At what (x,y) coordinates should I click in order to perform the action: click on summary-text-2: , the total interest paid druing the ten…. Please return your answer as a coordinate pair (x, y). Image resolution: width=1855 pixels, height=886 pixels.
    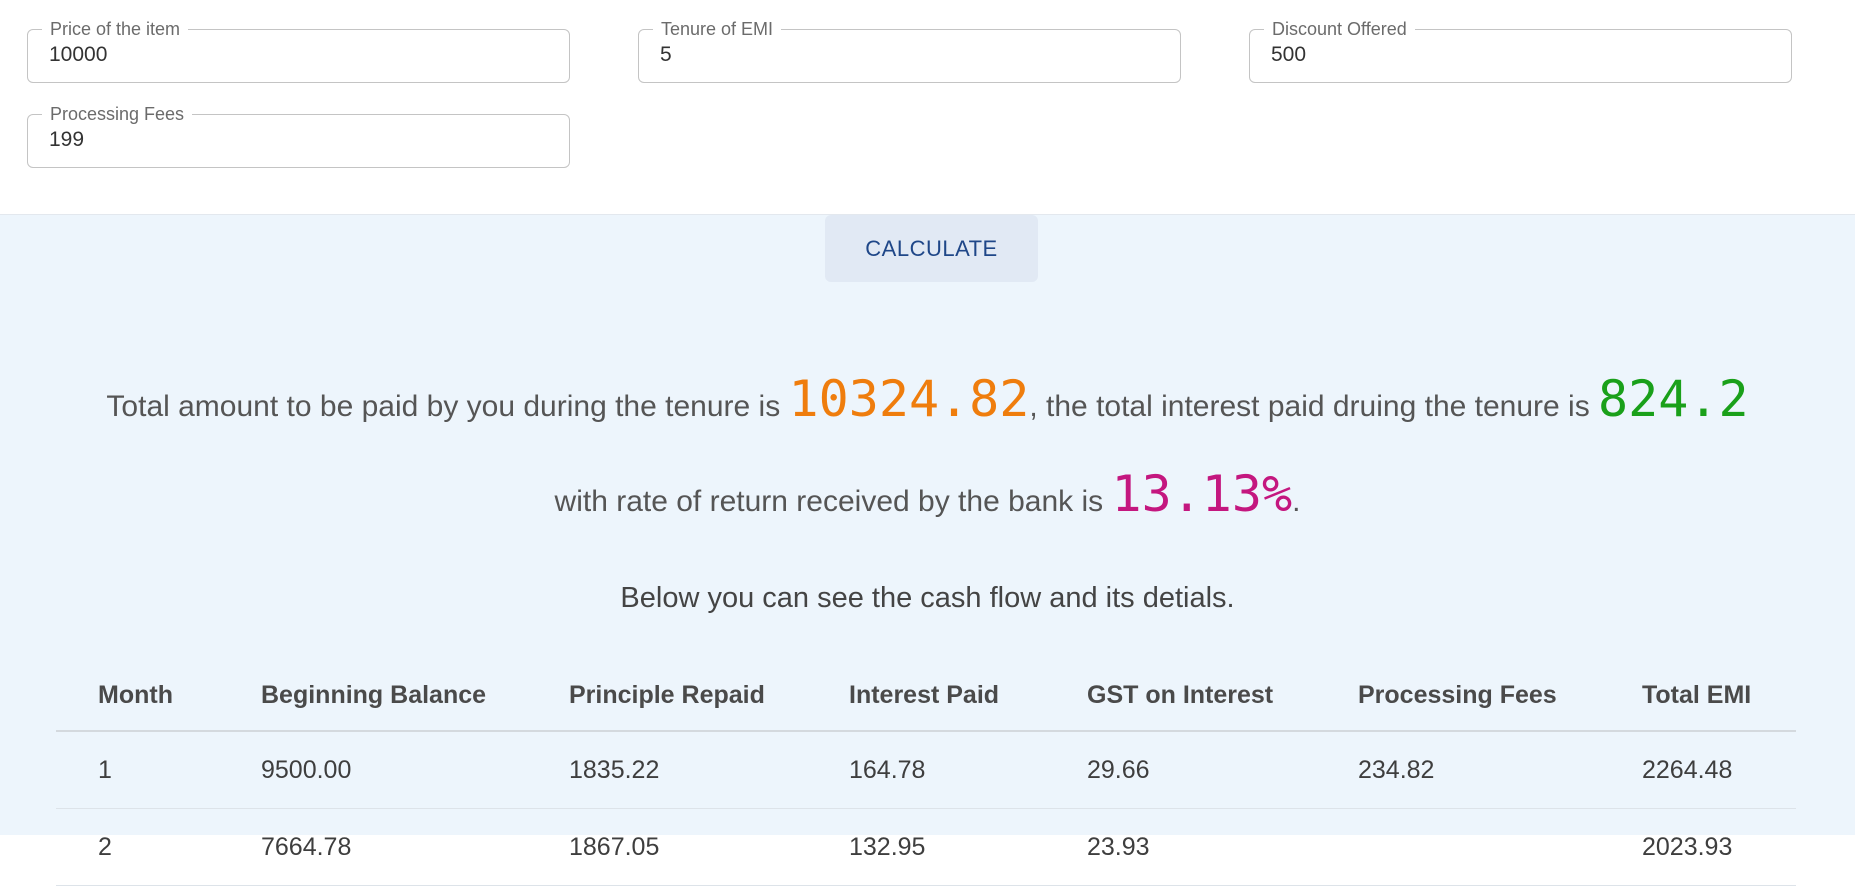
    Looking at the image, I should click on (1314, 406).